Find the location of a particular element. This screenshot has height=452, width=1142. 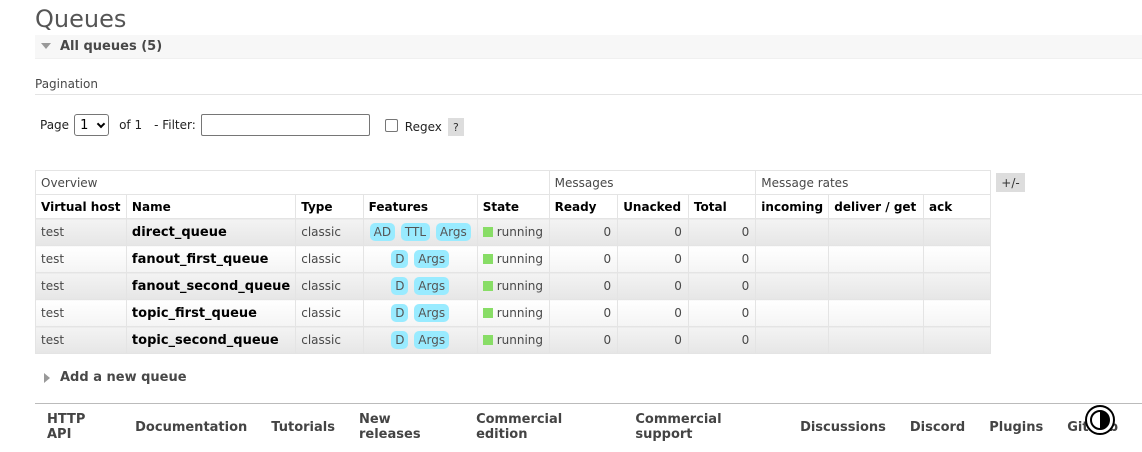

footer-link-documentation: Documentation is located at coordinates (191, 427).